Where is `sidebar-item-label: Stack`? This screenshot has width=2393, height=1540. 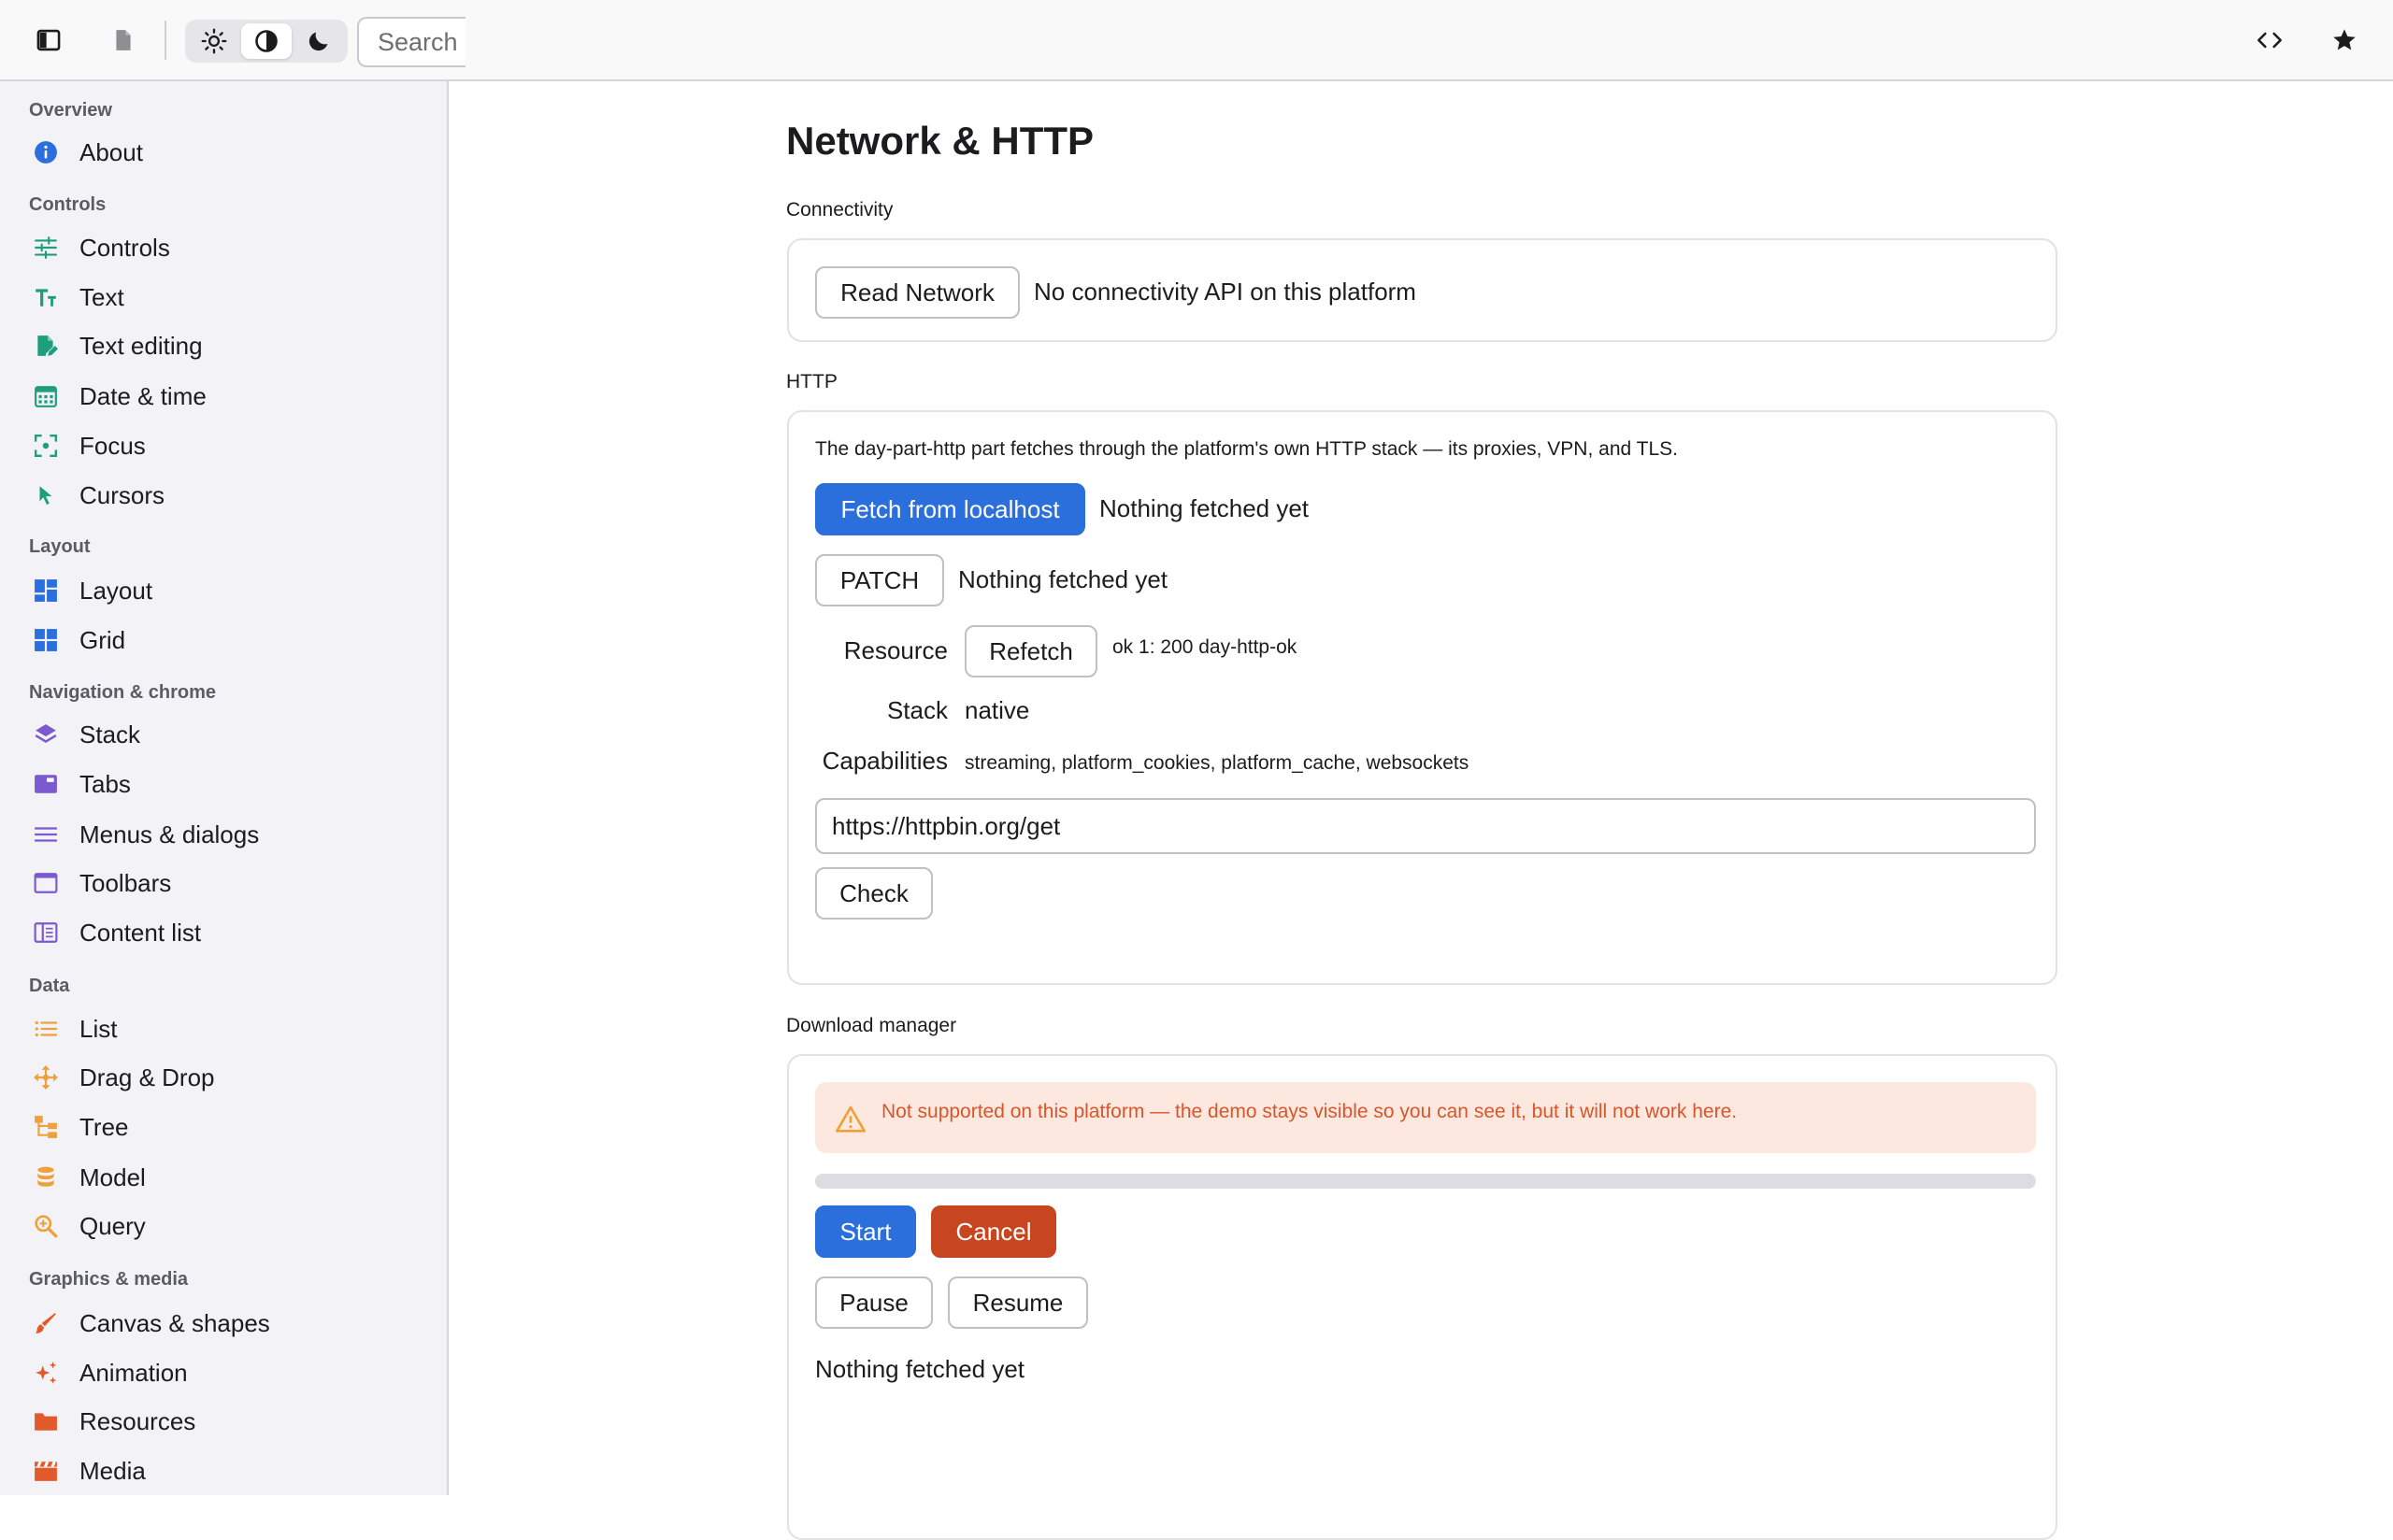 sidebar-item-label: Stack is located at coordinates (110, 734).